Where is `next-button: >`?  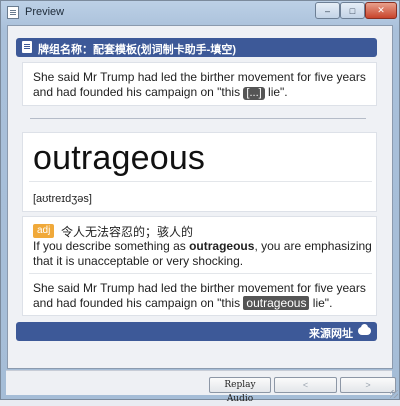 next-button: > is located at coordinates (368, 385).